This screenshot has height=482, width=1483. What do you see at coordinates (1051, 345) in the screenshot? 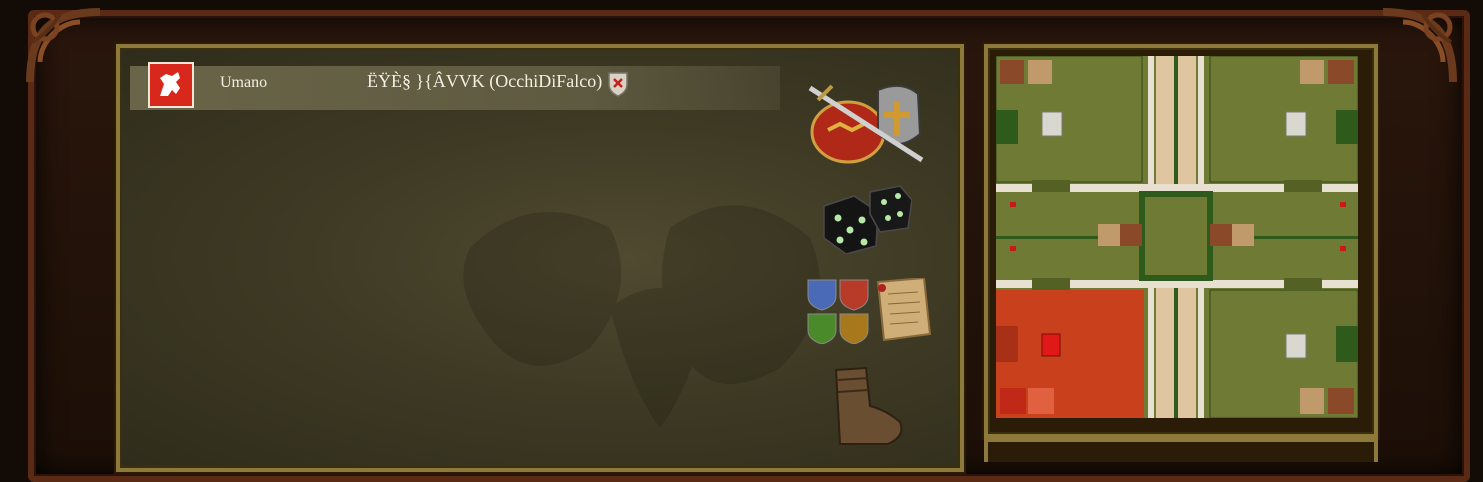
I see `player-castle-icon` at bounding box center [1051, 345].